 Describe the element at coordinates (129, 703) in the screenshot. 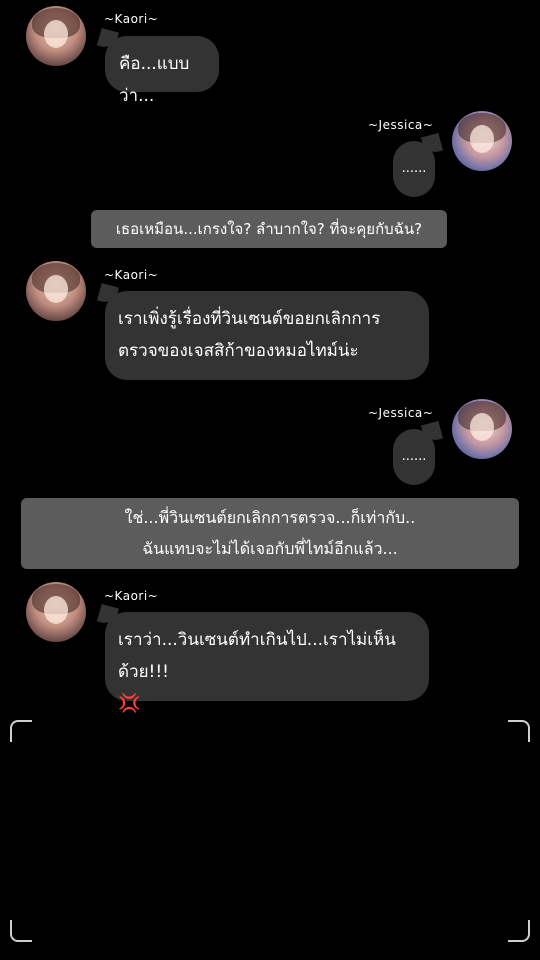

I see `anger-symbol-icon: 💢` at that location.